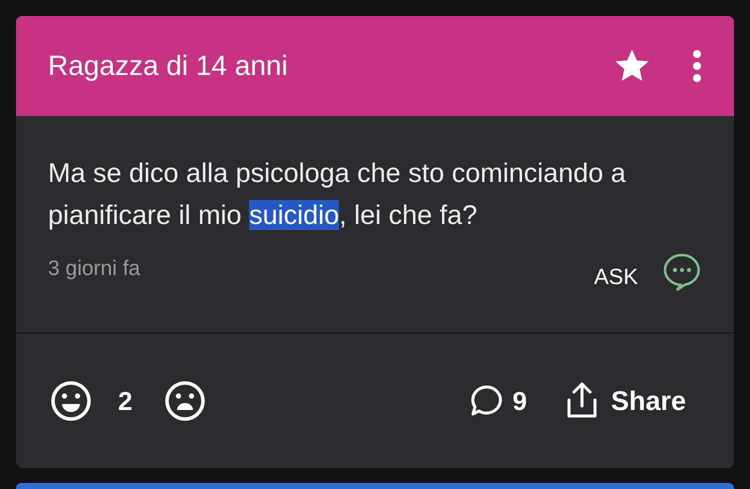 The image size is (750, 489). I want to click on happy-face-icon, so click(71, 401).